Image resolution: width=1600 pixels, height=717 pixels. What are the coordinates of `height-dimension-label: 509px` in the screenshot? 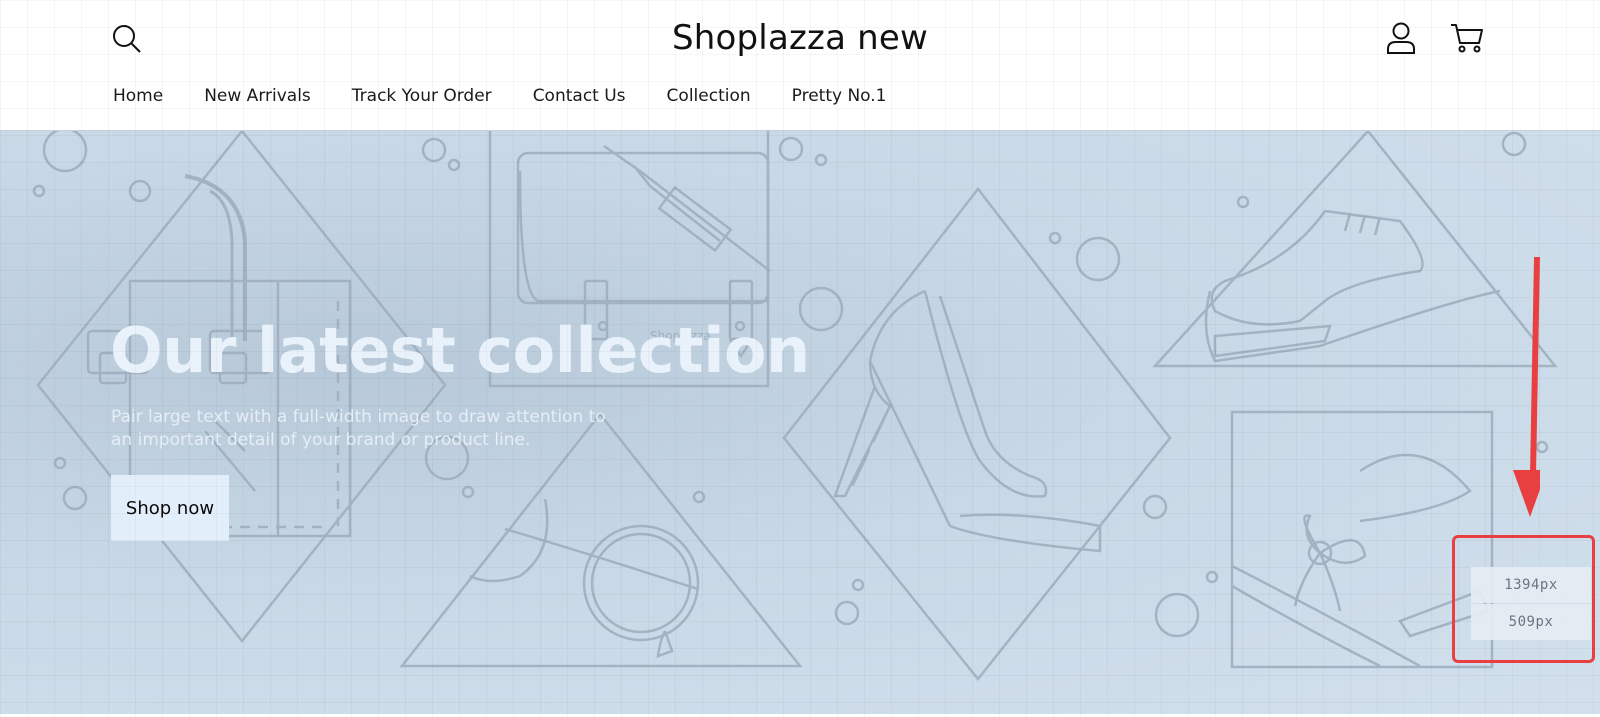 It's located at (1531, 622).